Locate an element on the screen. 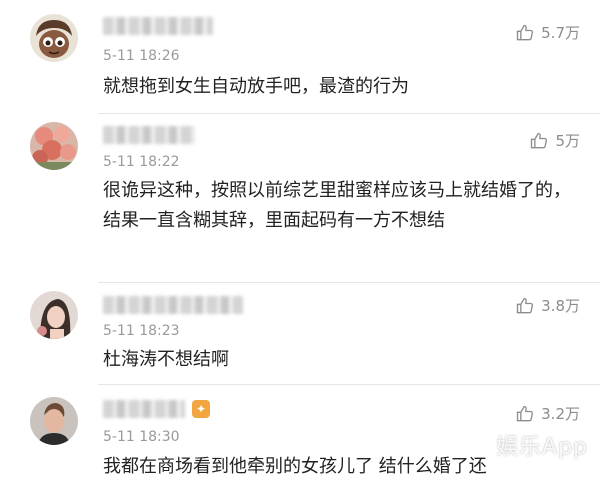 This screenshot has width=600, height=497. like-count: 5万 is located at coordinates (567, 141).